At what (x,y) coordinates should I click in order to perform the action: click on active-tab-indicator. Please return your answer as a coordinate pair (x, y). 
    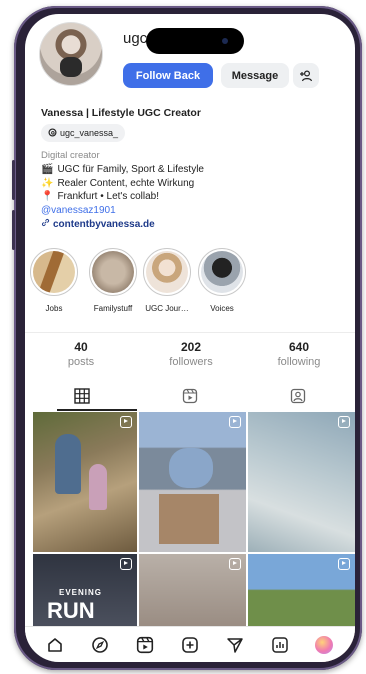
    Looking at the image, I should click on (97, 410).